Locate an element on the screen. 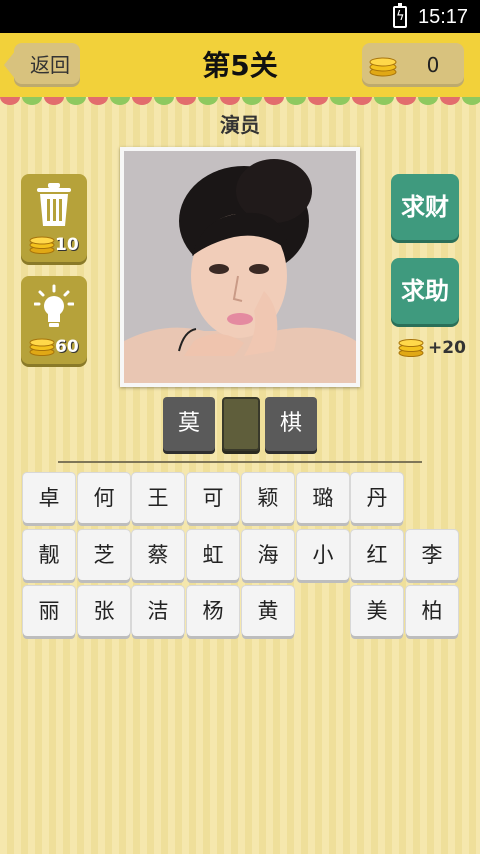 The width and height of the screenshot is (480, 854). letter-tile: 卓 is located at coordinates (49, 498).